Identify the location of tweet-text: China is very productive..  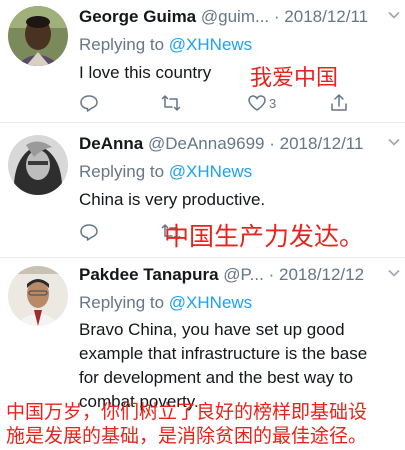
(172, 199).